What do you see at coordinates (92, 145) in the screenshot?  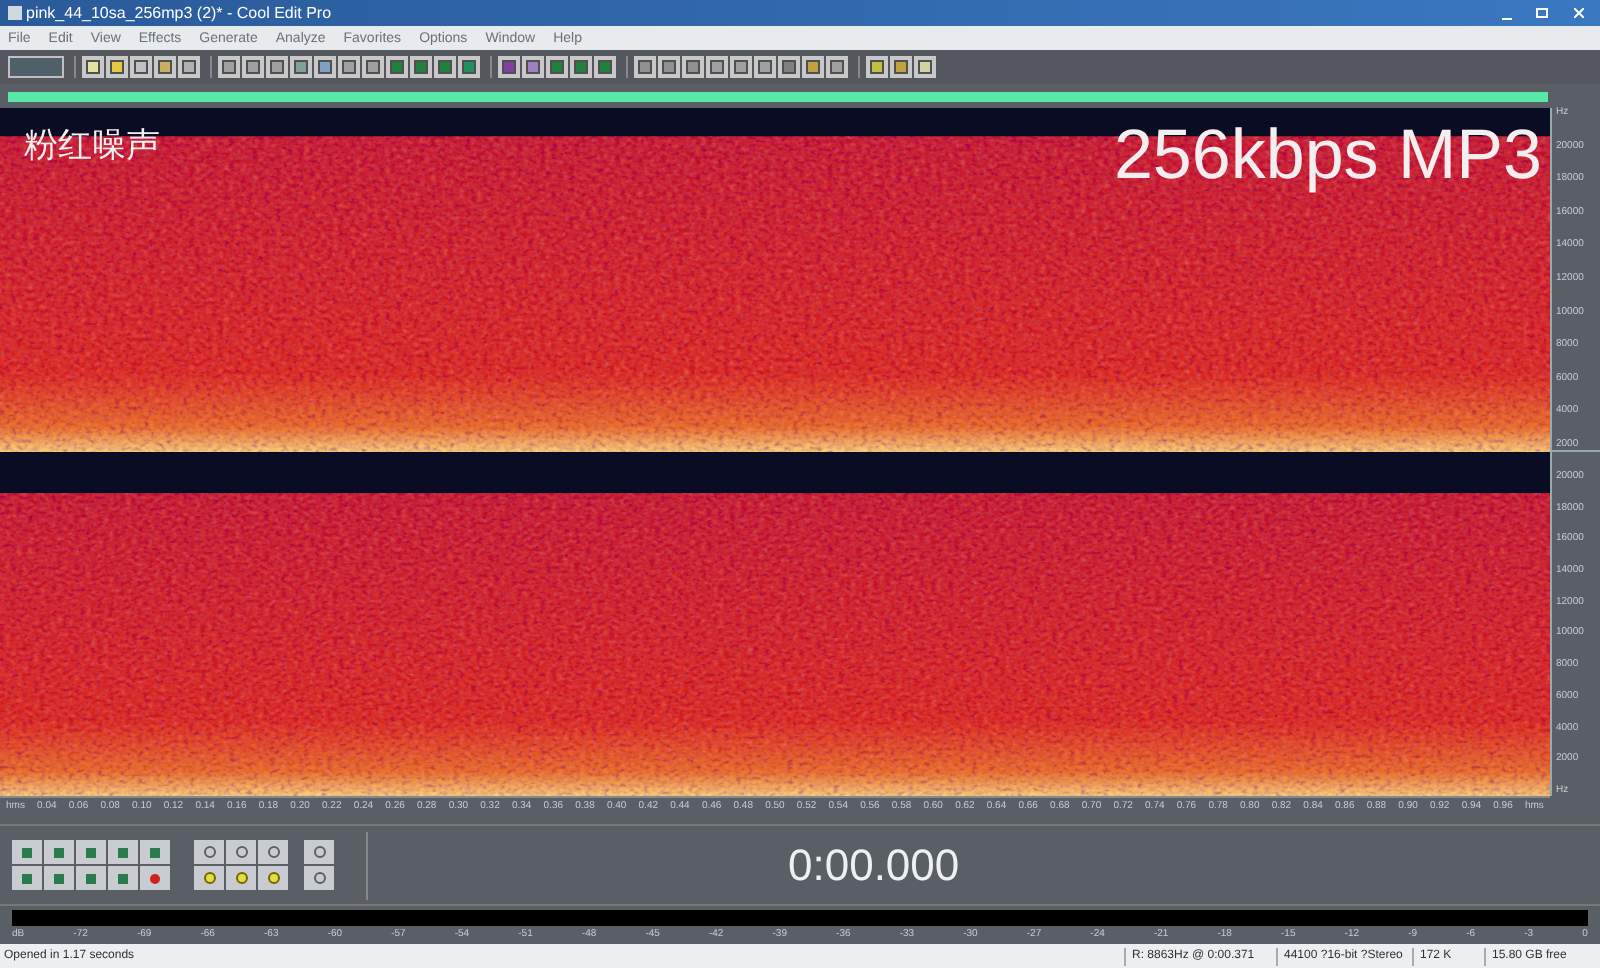 I see `caption-text: 粉红噪声` at bounding box center [92, 145].